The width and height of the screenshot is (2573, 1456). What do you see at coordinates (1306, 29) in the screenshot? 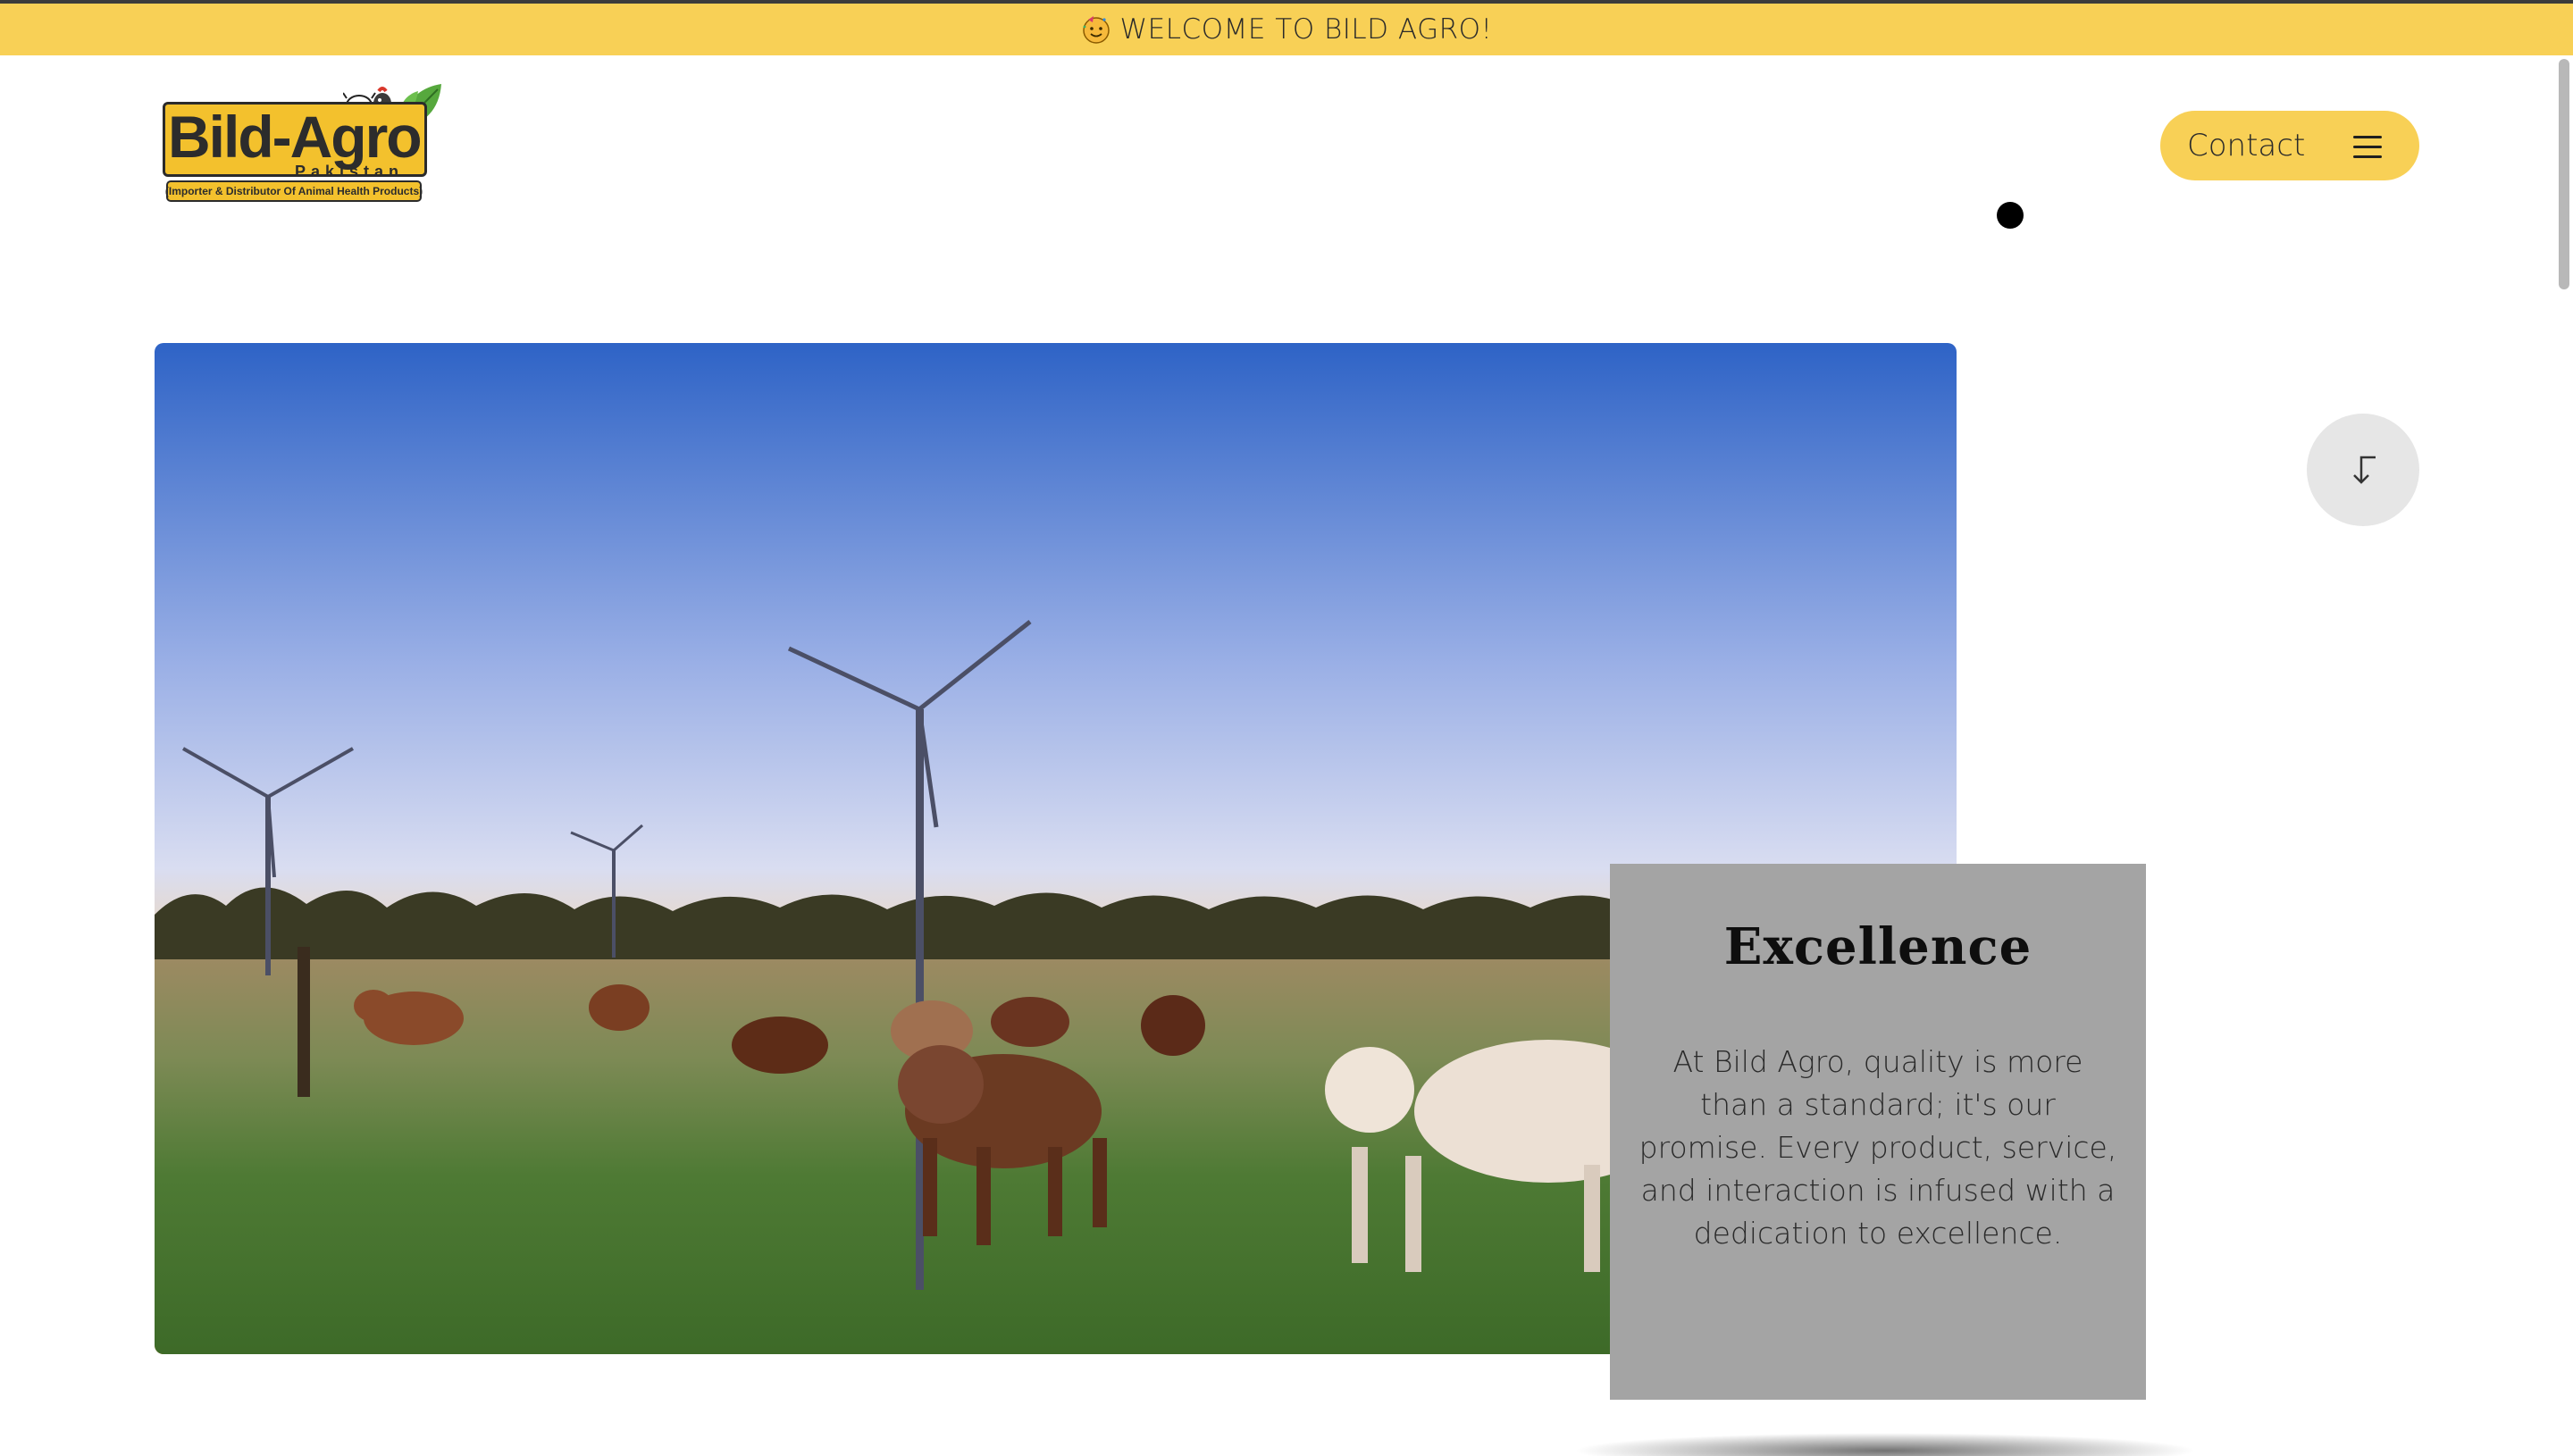
I see `welcome-text: WELCOME TO BILD AGRO!` at bounding box center [1306, 29].